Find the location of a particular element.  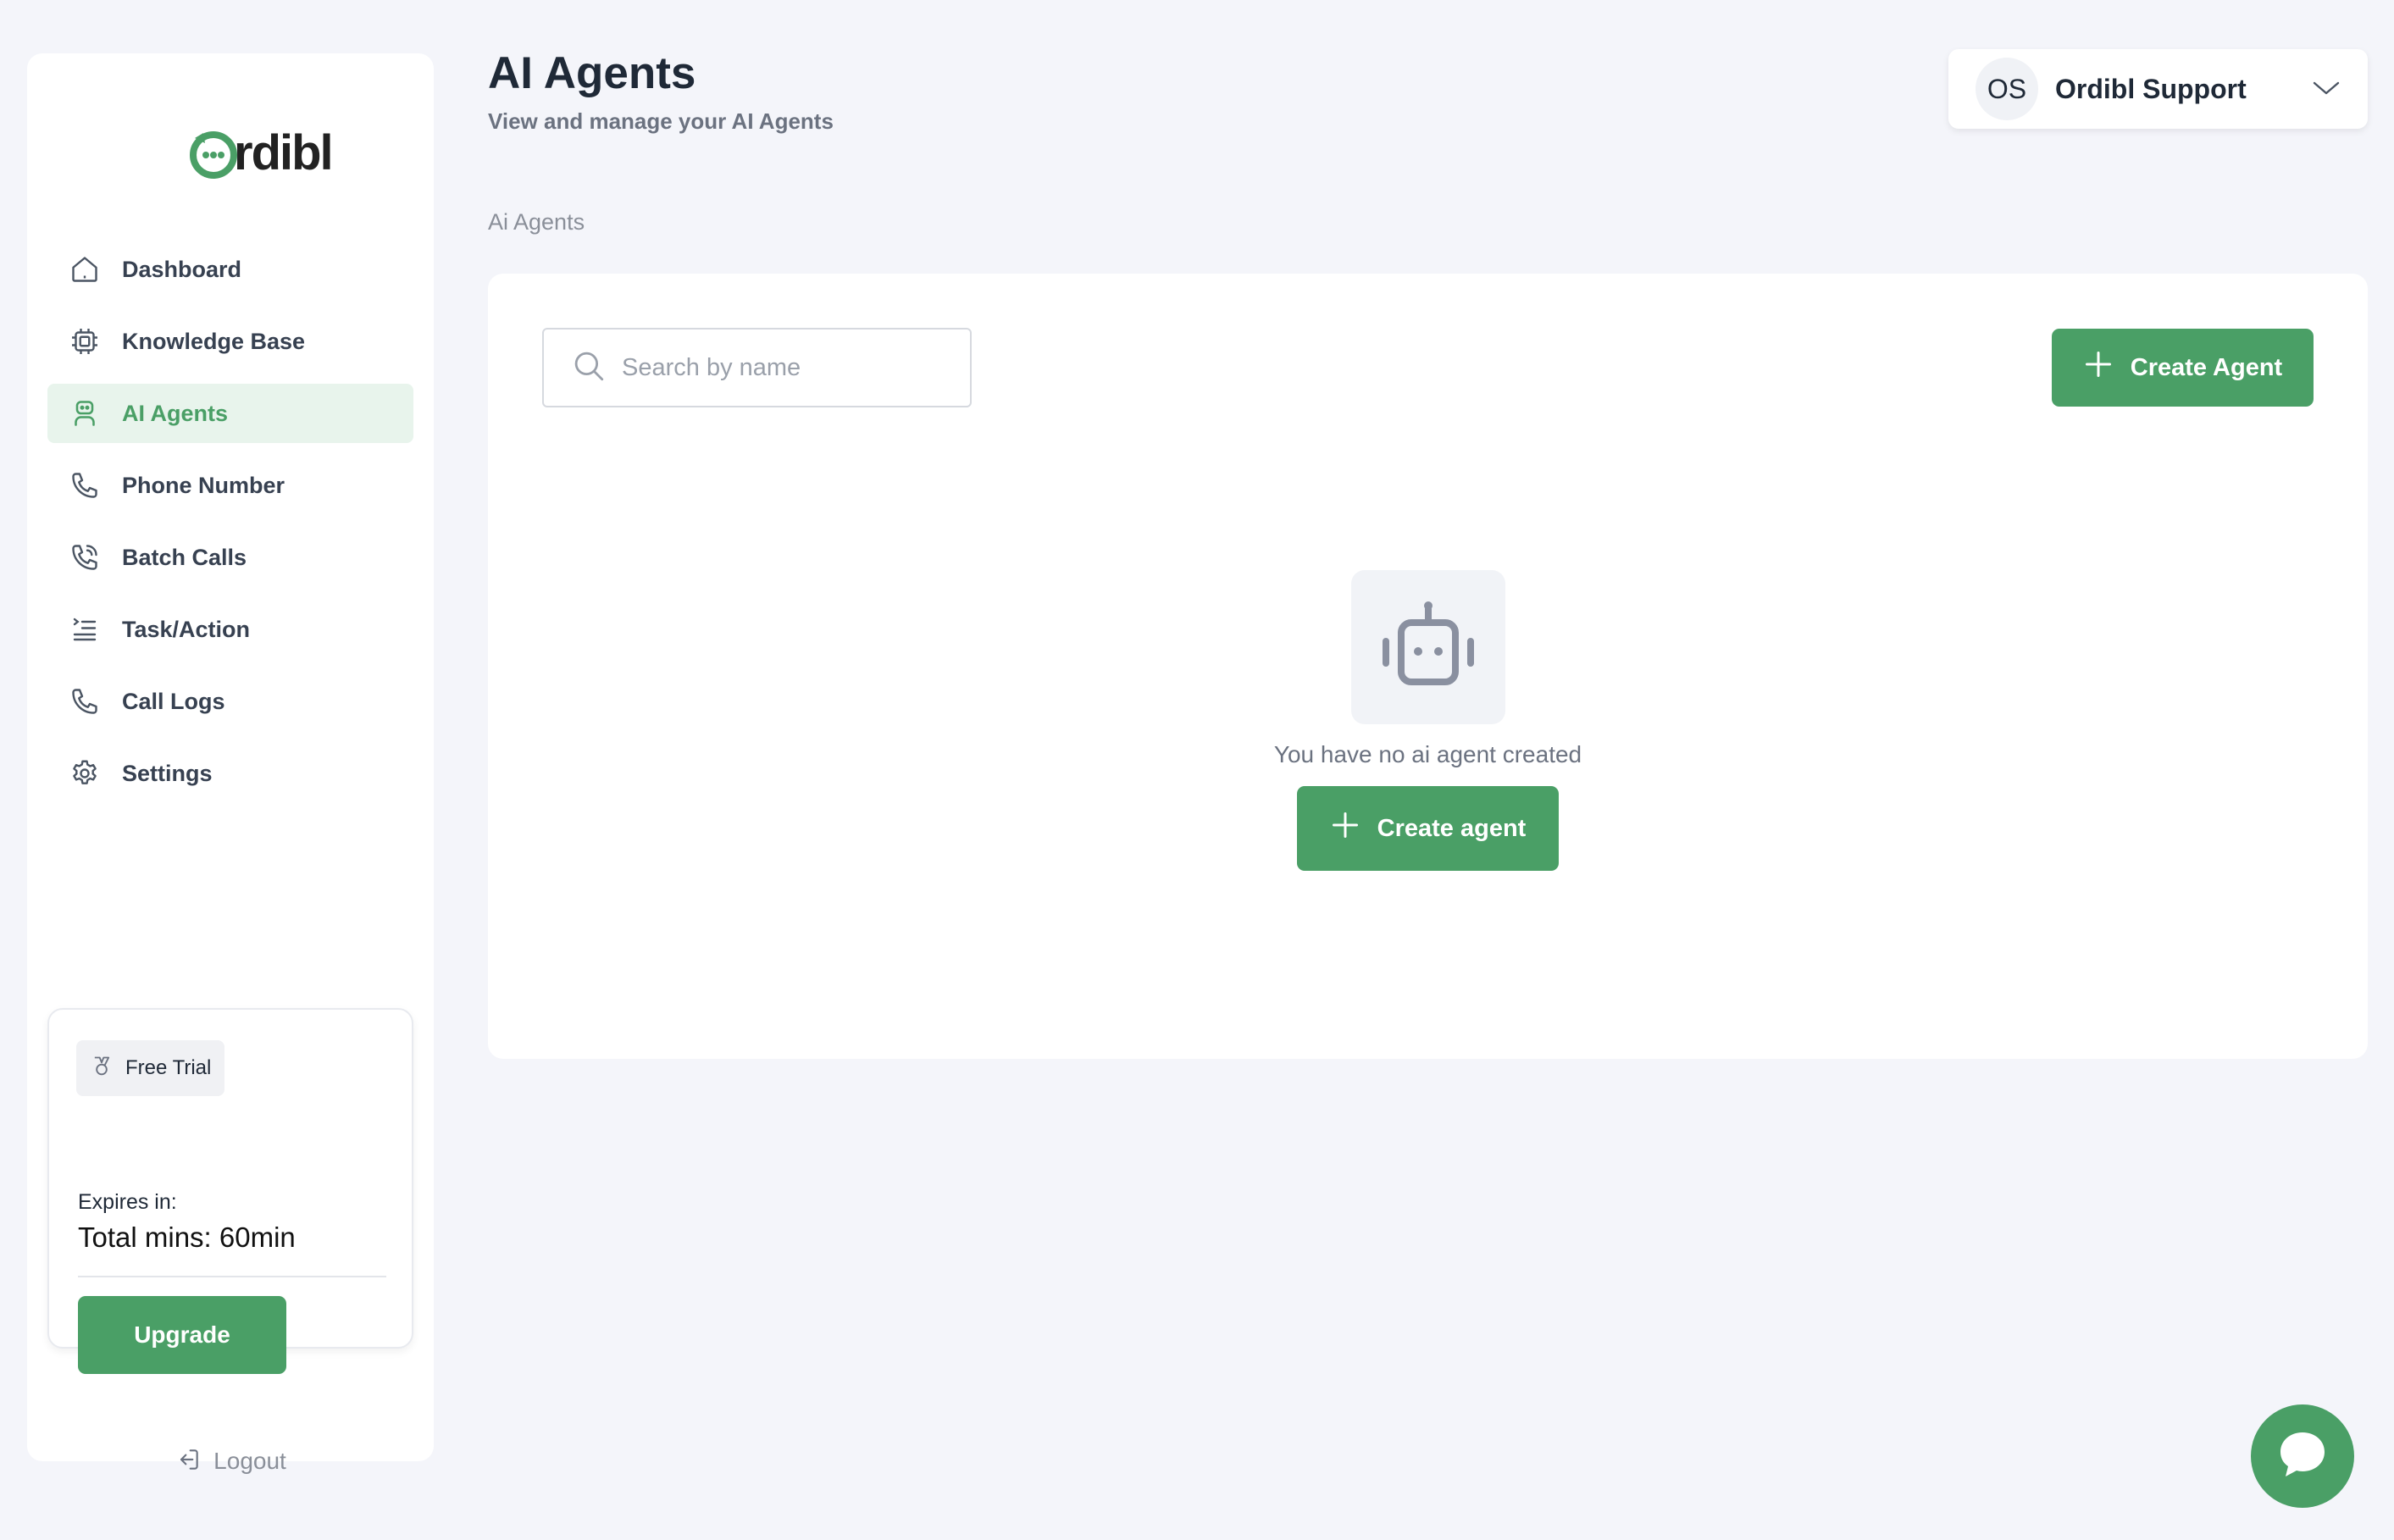

expires-label: Expires in: is located at coordinates (128, 1202).